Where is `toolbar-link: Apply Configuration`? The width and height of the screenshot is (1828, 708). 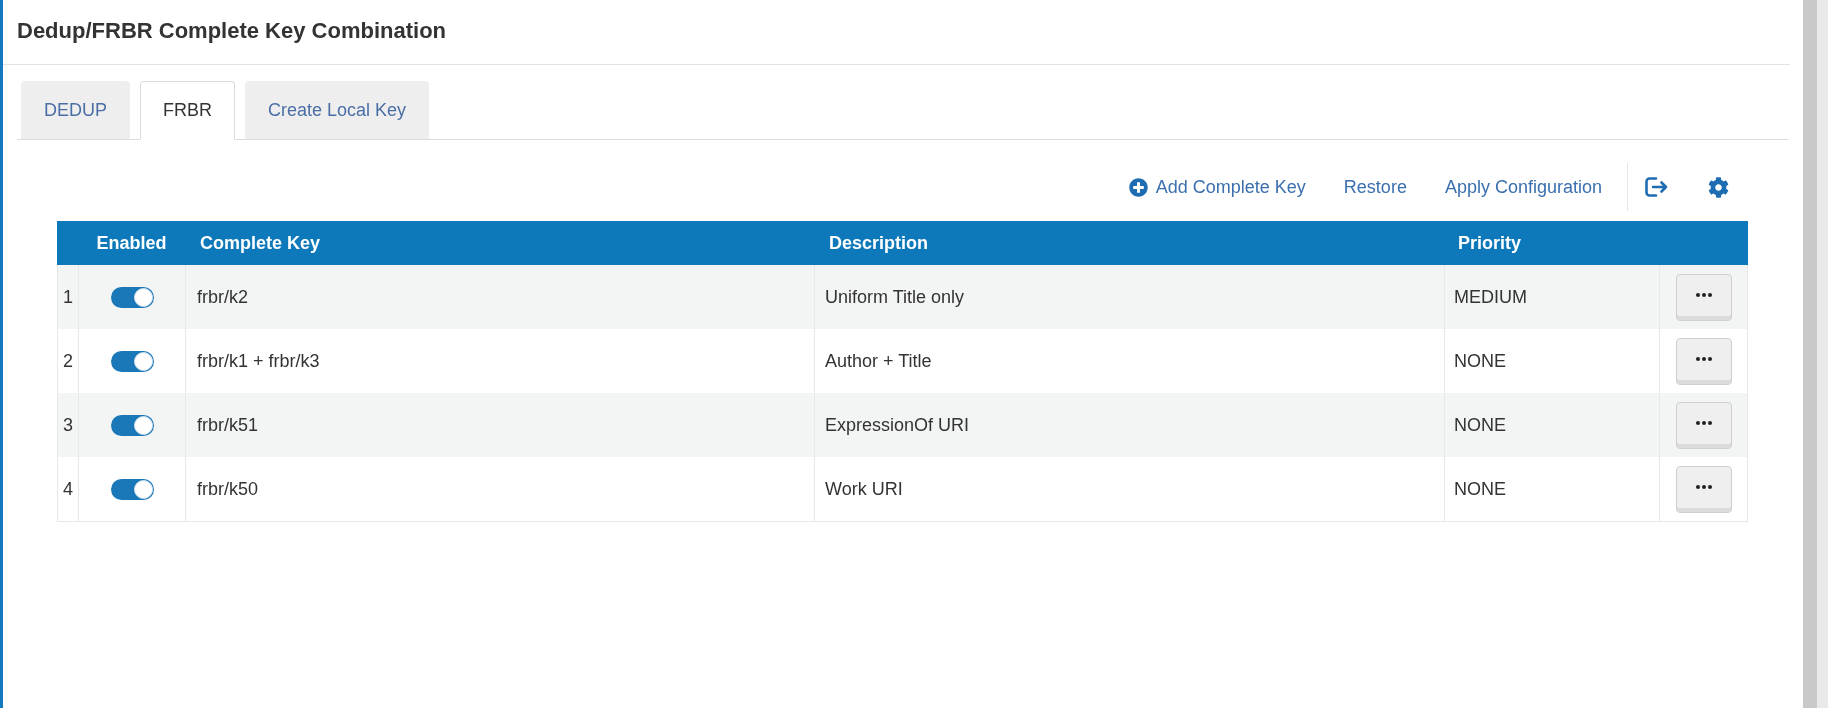 toolbar-link: Apply Configuration is located at coordinates (1523, 187).